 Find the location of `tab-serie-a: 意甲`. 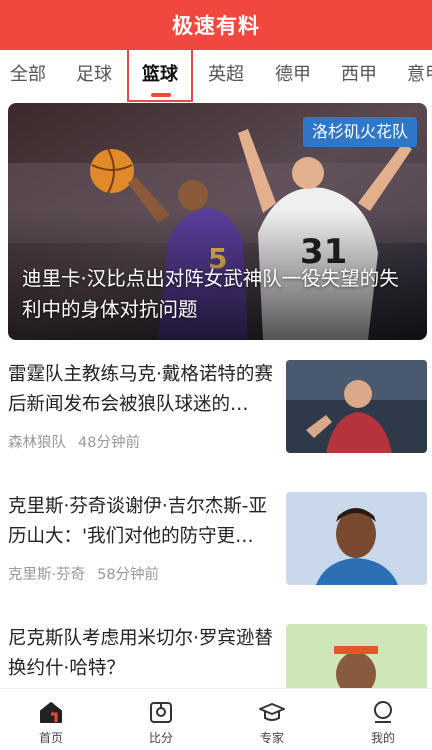

tab-serie-a: 意甲 is located at coordinates (419, 75).